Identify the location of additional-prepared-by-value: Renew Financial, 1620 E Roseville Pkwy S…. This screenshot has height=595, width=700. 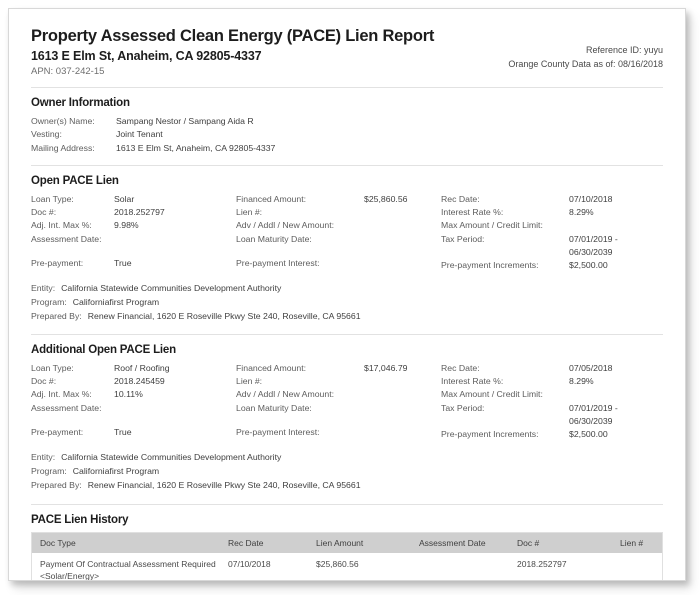
(224, 485).